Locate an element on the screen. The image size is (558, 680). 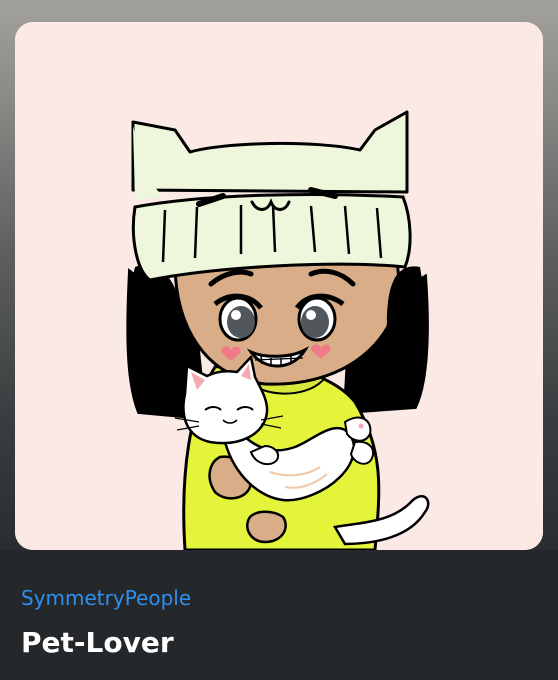
collection-link: SymmetryPeople is located at coordinates (106, 598).